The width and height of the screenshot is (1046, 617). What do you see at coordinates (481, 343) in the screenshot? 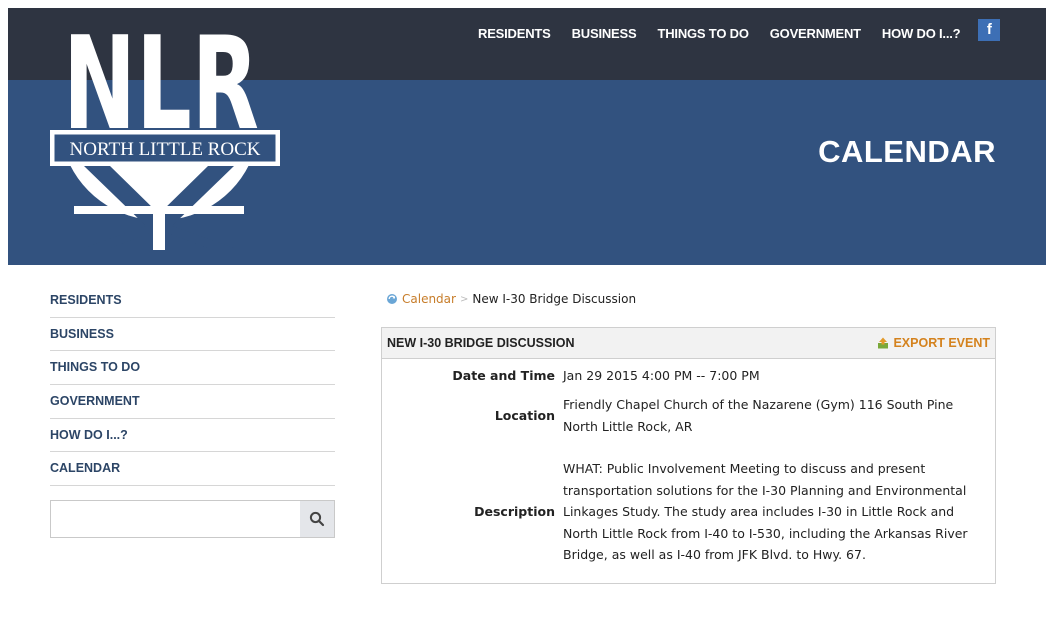
I see `event-title: NEW I-30 BRIDGE DISCUSSION` at bounding box center [481, 343].